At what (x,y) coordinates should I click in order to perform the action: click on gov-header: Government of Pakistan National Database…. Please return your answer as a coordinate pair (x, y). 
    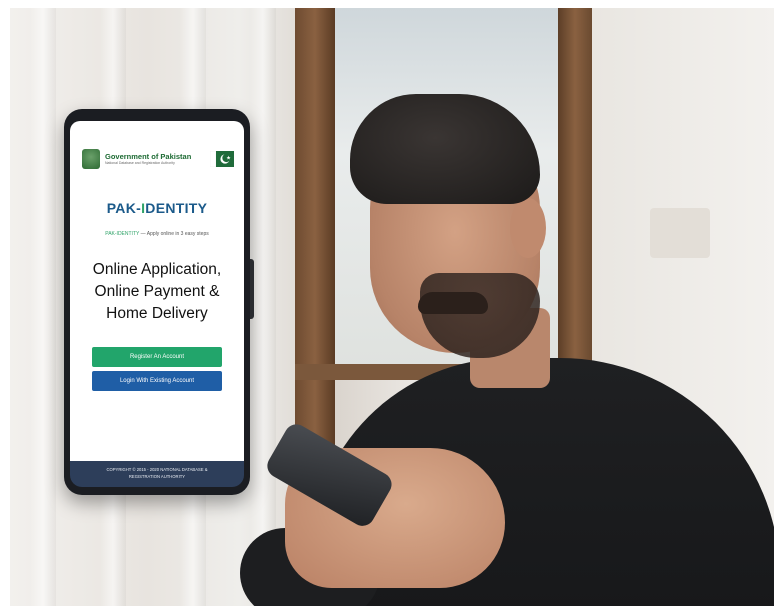
    Looking at the image, I should click on (157, 147).